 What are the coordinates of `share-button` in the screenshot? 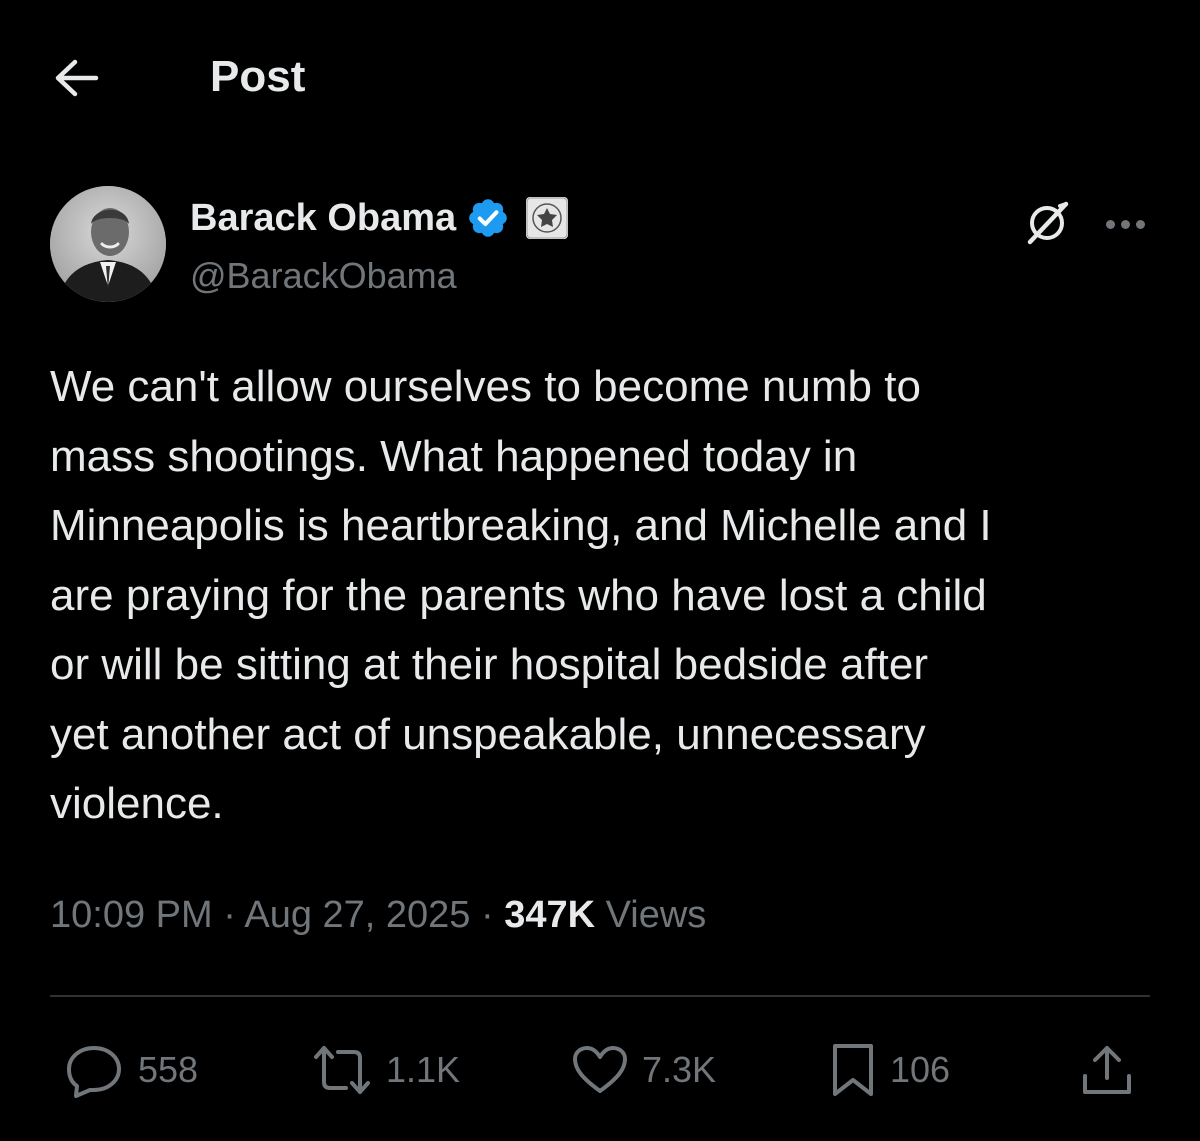 It's located at (1107, 1070).